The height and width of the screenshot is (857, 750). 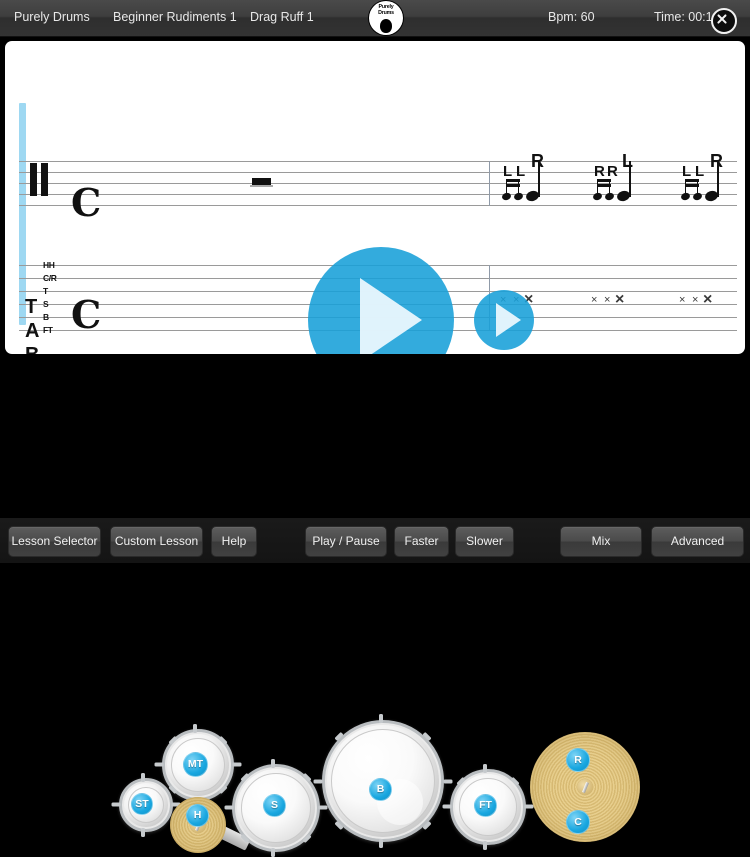 I want to click on app-title: Purely Drums, so click(x=52, y=17).